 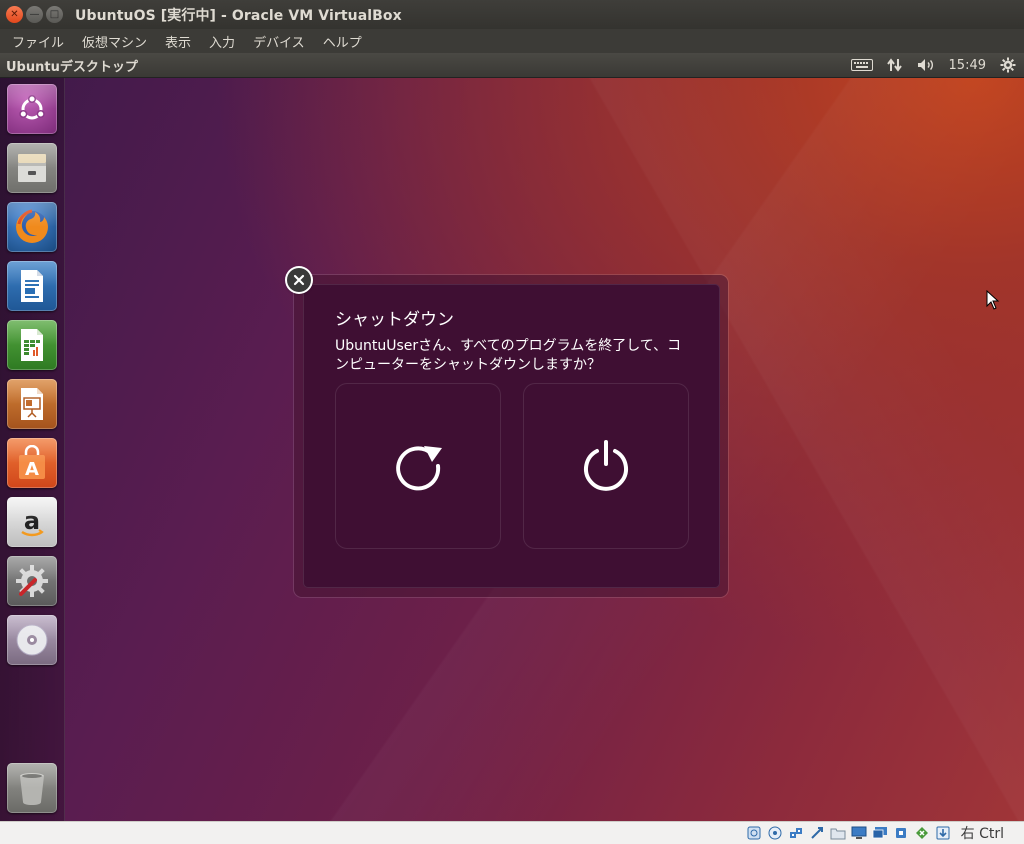 What do you see at coordinates (926, 65) in the screenshot?
I see `volume-icon` at bounding box center [926, 65].